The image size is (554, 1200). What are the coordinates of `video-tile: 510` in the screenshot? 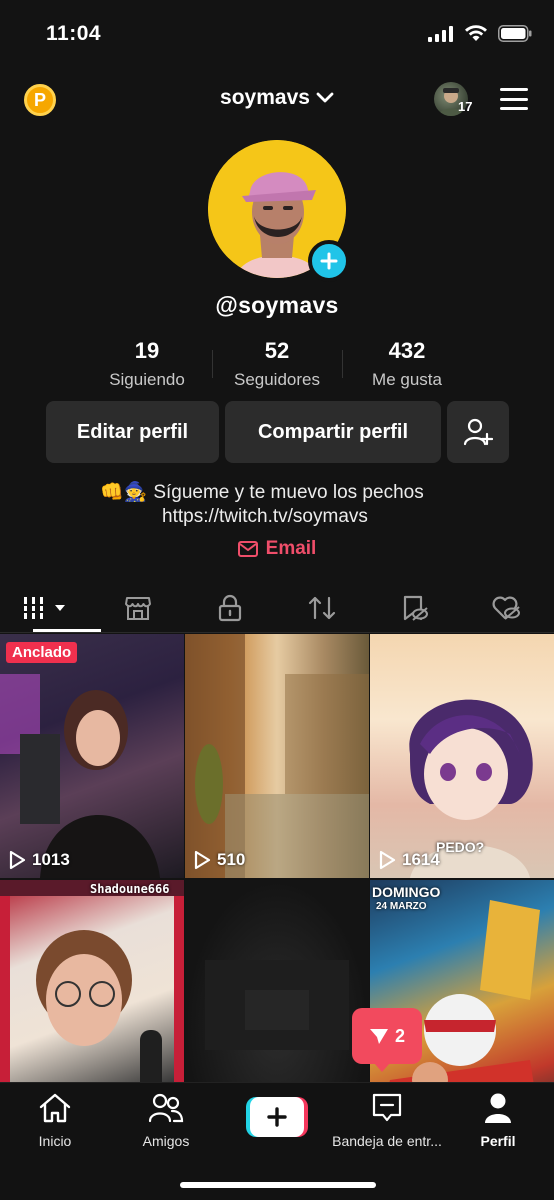 It's located at (277, 756).